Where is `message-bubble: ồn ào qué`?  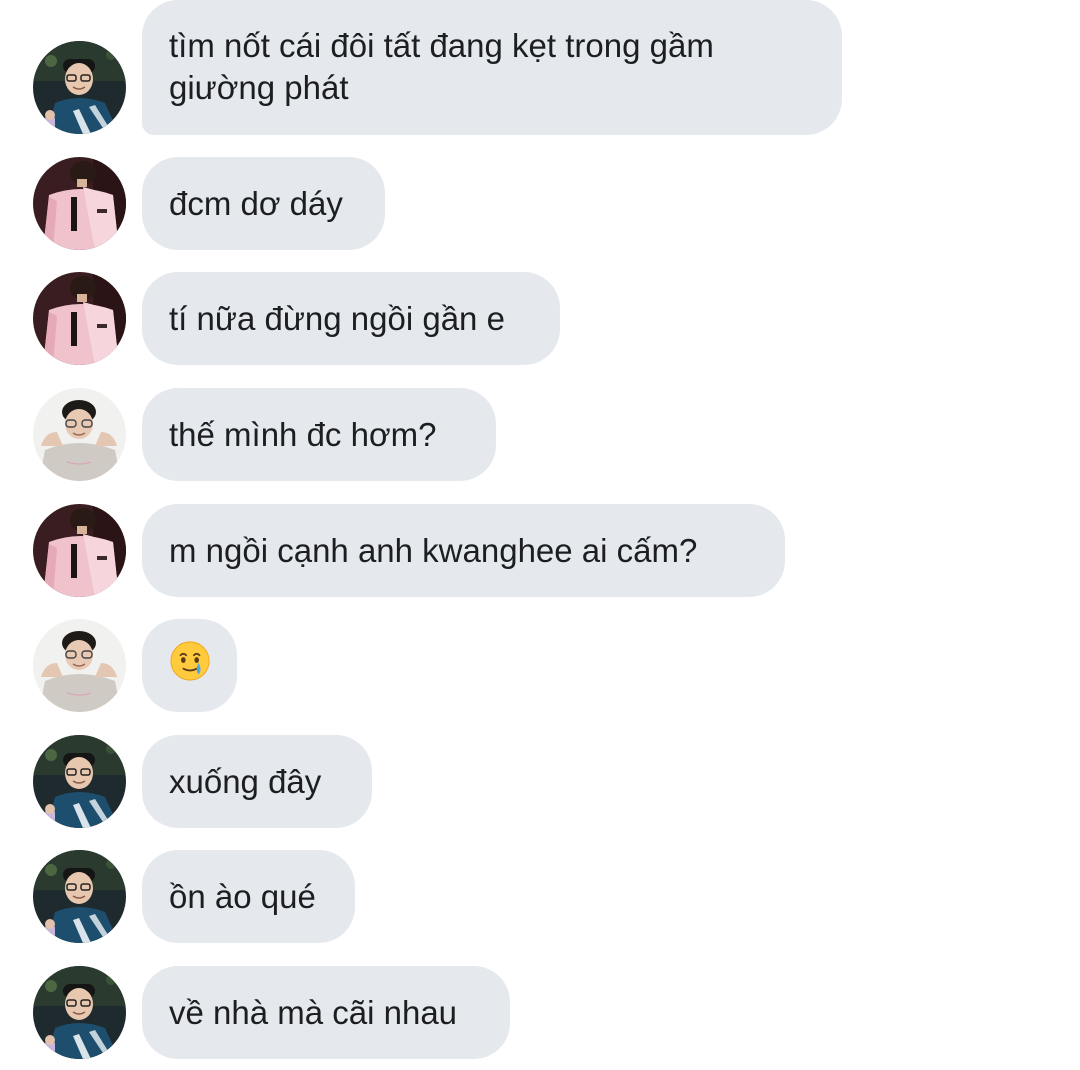
message-bubble: ồn ào qué is located at coordinates (248, 896).